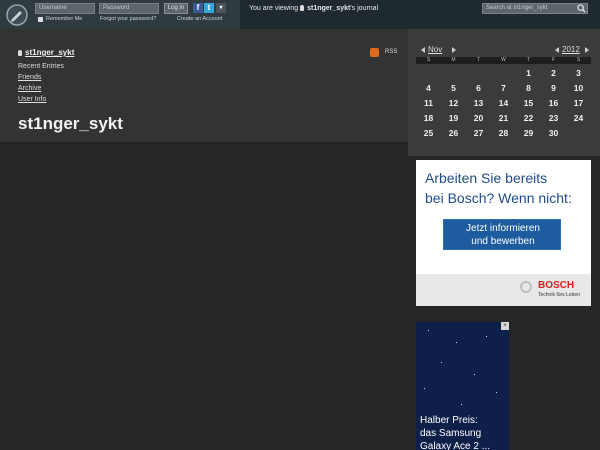 The image size is (600, 450). I want to click on calendar-day: 5, so click(453, 88).